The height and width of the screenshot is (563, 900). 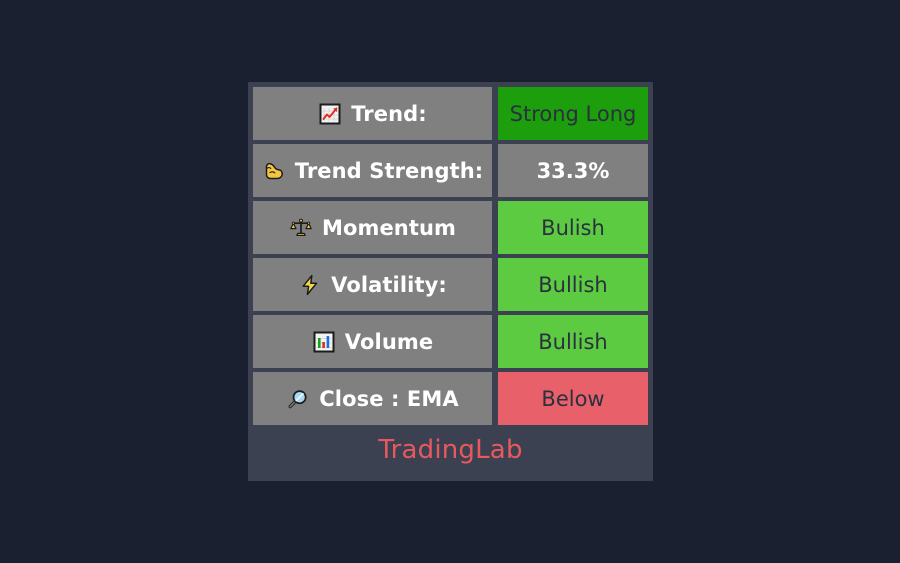 What do you see at coordinates (301, 228) in the screenshot?
I see `balance-scale-icon` at bounding box center [301, 228].